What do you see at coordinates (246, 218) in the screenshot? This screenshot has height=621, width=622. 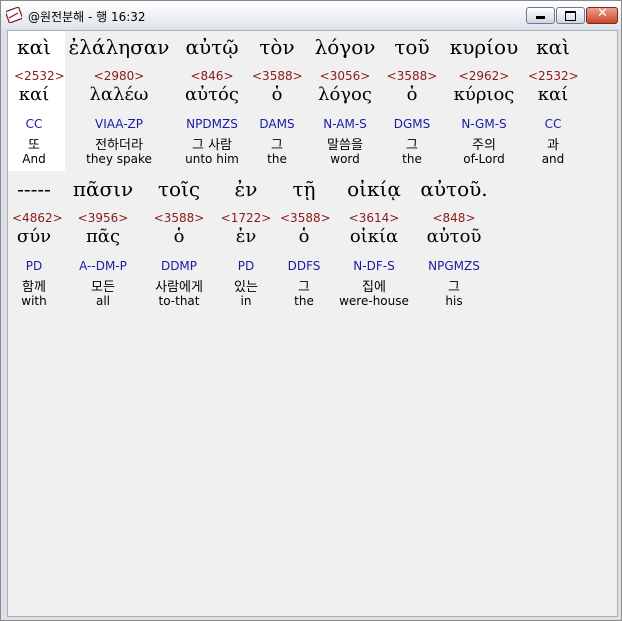 I see `strong-number: <1722>` at bounding box center [246, 218].